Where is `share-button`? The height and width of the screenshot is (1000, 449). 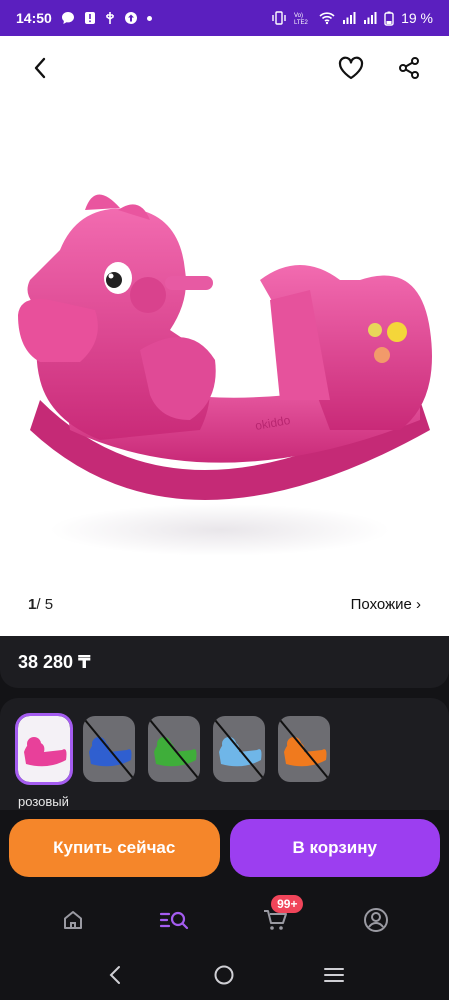 share-button is located at coordinates (409, 68).